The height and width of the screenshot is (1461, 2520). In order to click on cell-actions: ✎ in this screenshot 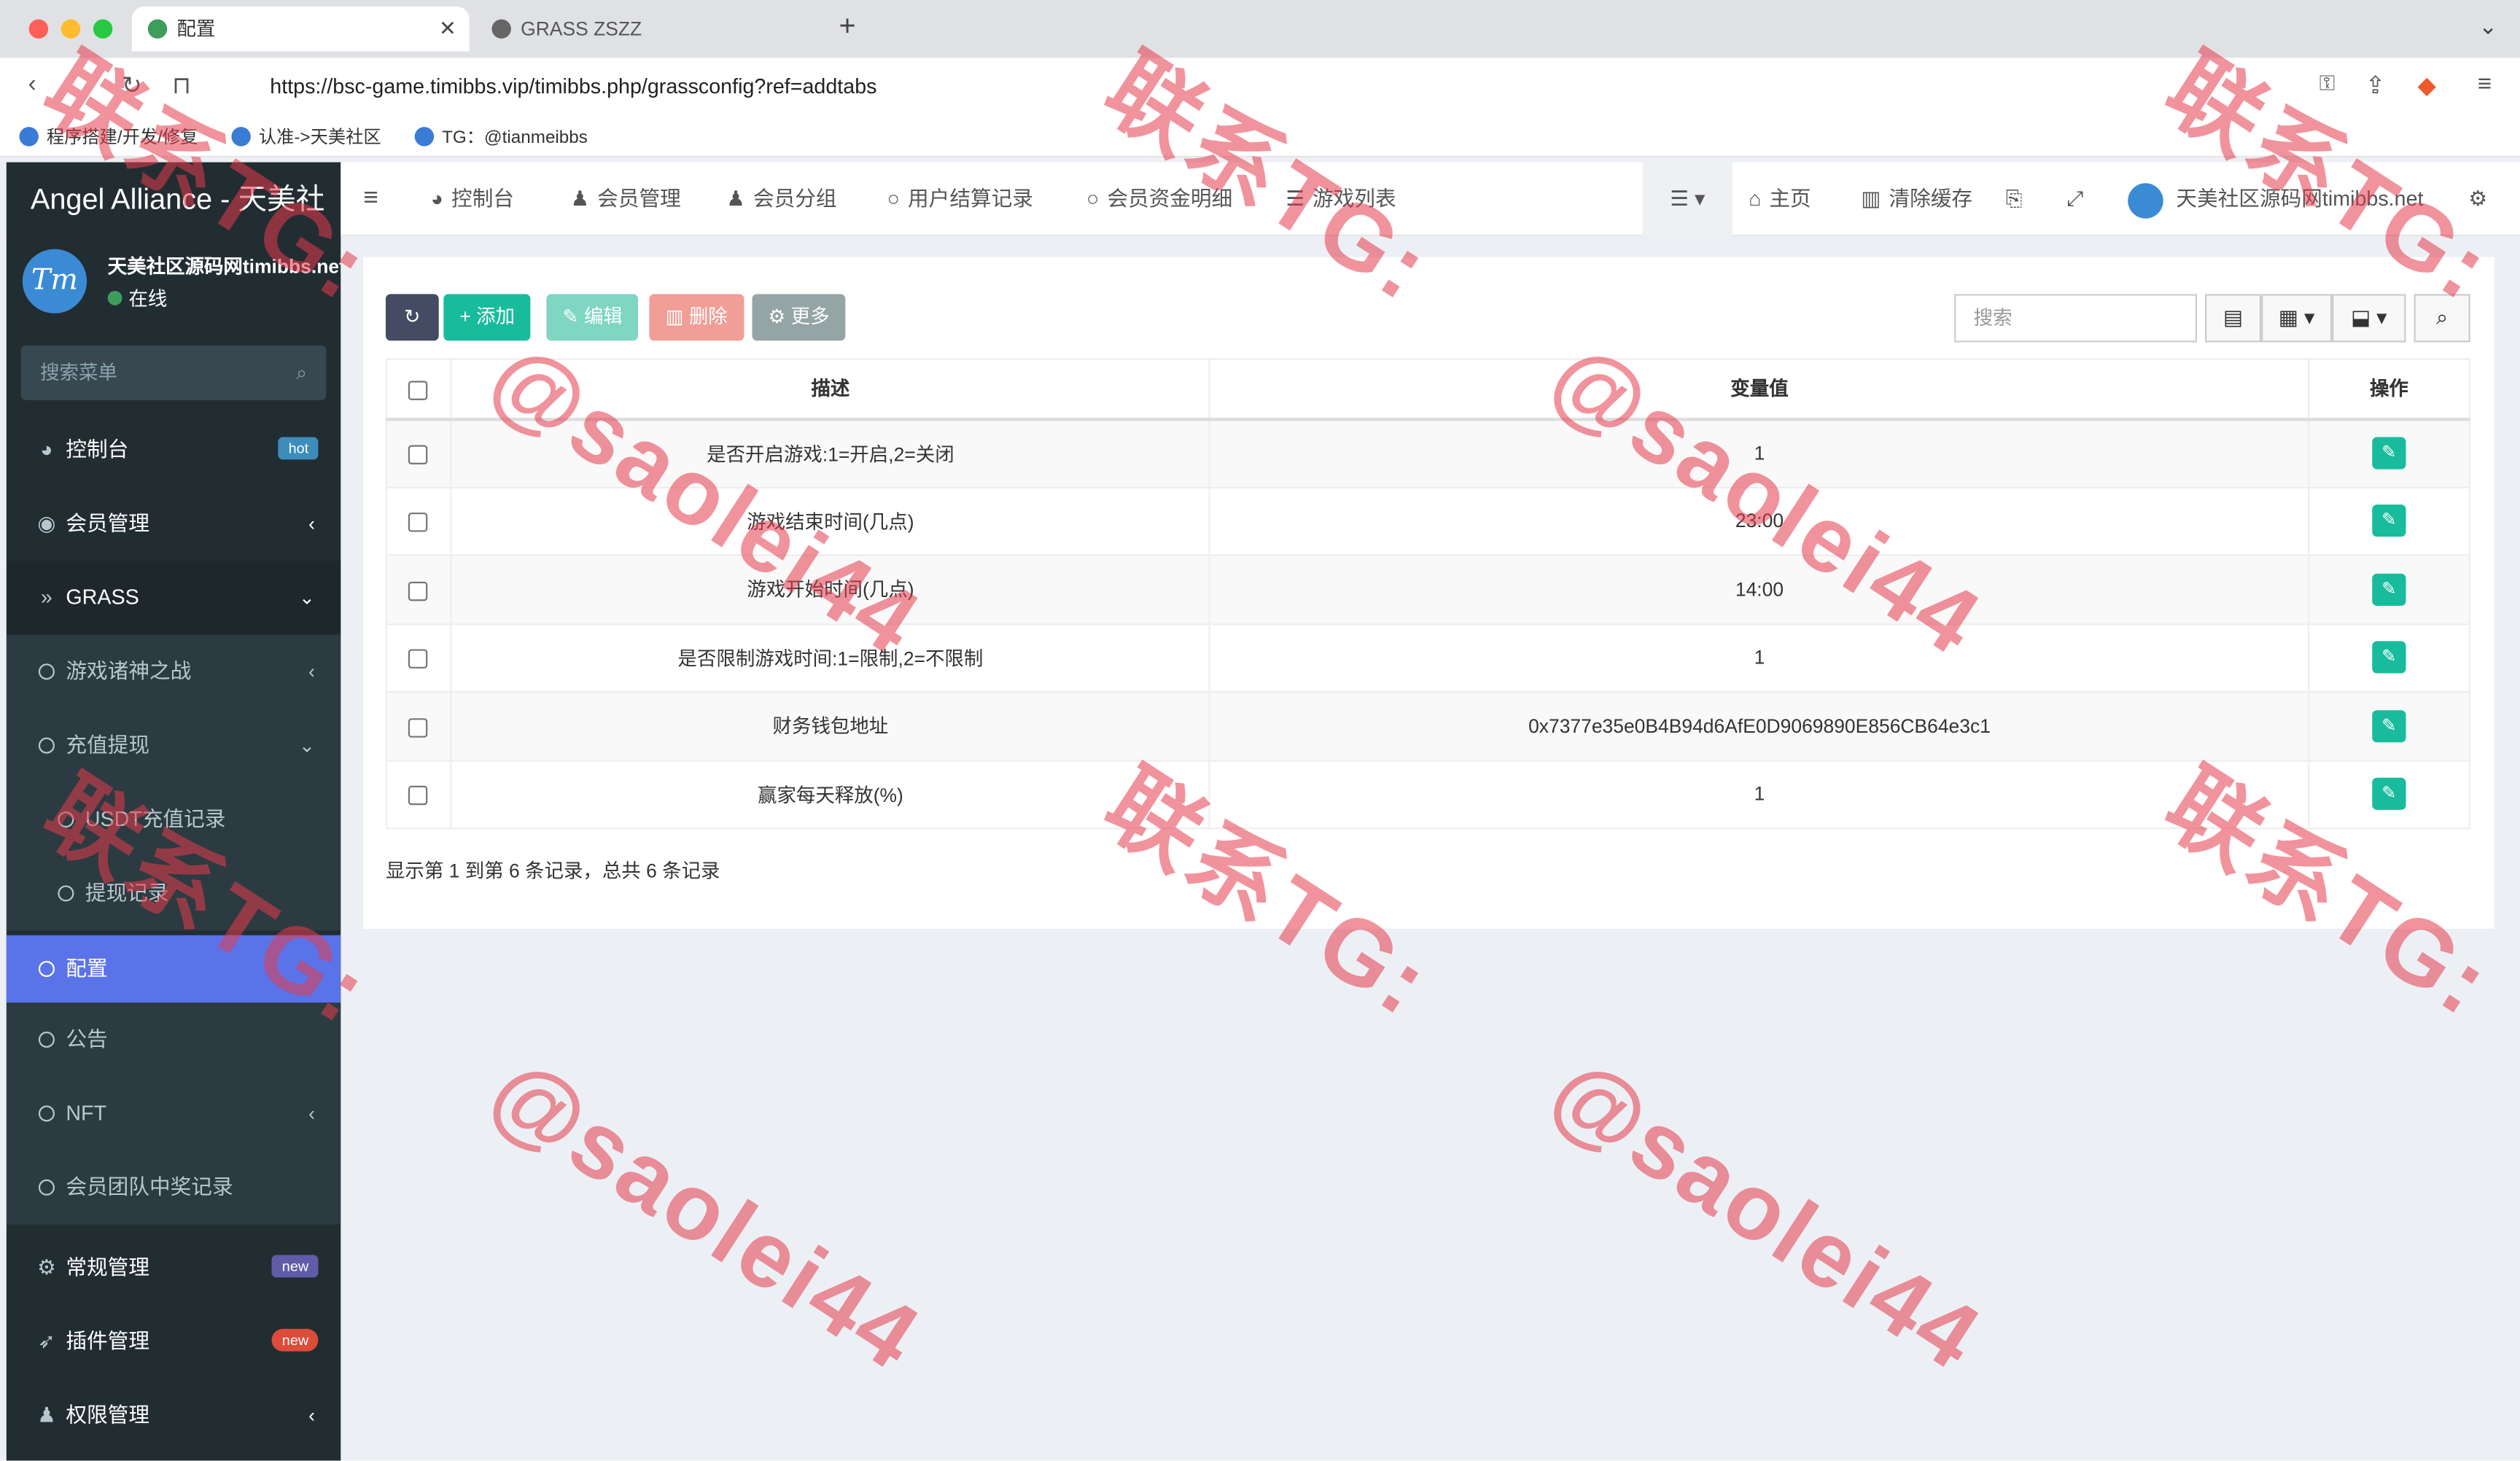, I will do `click(2389, 521)`.